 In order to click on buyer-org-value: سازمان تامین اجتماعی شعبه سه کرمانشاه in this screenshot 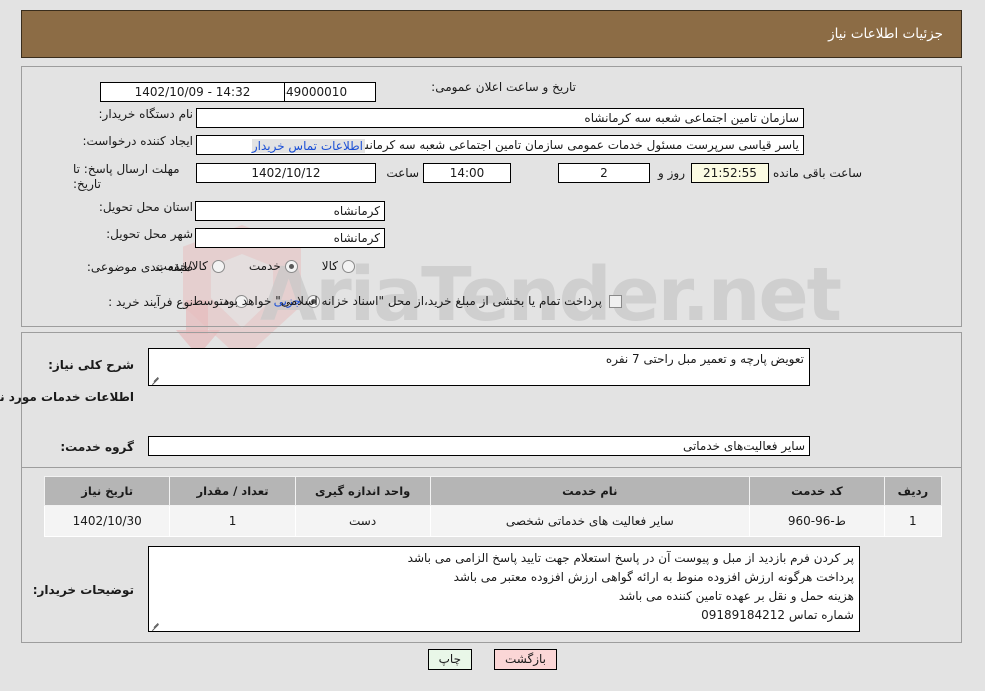, I will do `click(500, 118)`.